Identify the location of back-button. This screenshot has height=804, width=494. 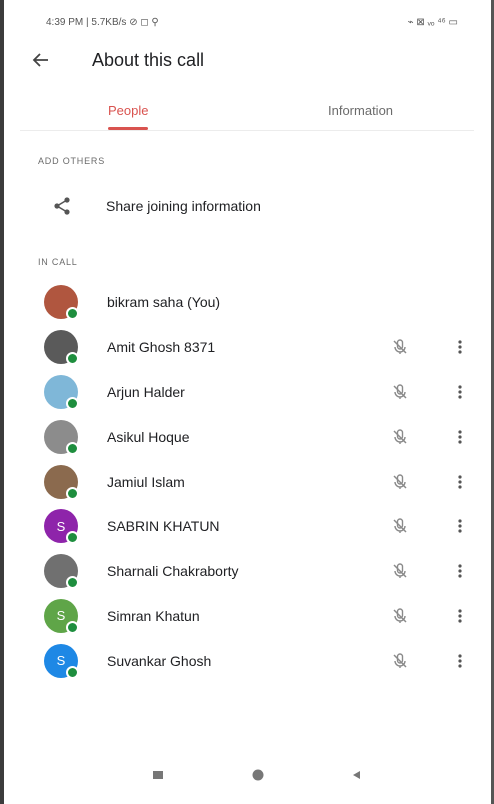
(41, 60).